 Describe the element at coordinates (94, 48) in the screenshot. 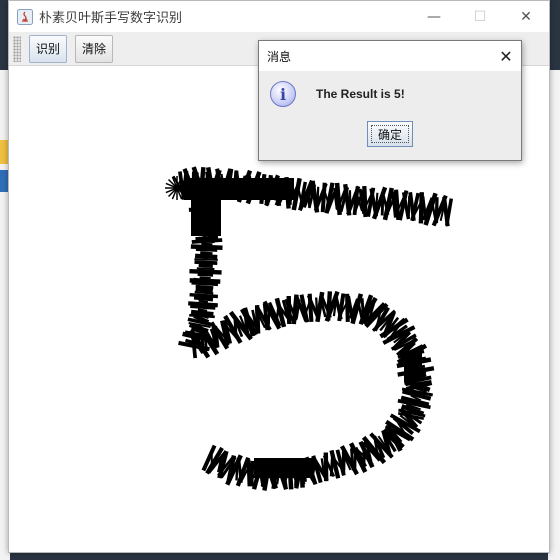

I see `clear-button: 清除` at that location.